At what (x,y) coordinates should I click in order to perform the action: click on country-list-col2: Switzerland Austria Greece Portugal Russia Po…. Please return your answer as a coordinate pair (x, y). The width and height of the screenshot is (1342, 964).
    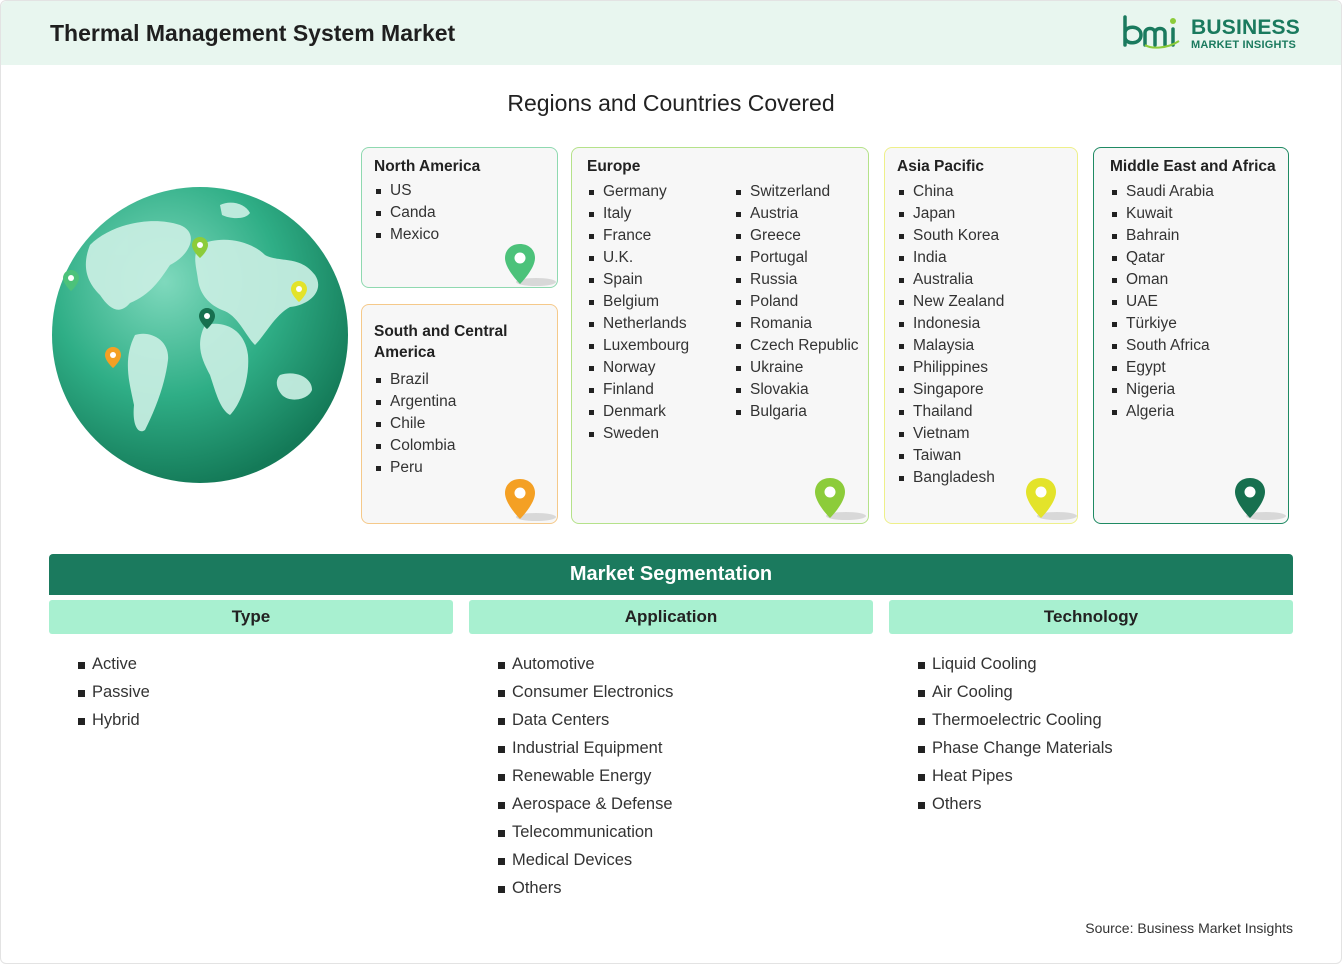
    Looking at the image, I should click on (796, 302).